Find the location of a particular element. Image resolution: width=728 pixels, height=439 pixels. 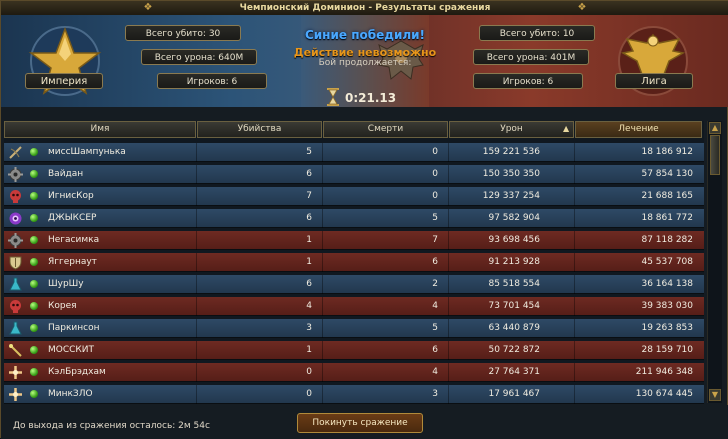

damage-value: 93 698 456 is located at coordinates (514, 240).